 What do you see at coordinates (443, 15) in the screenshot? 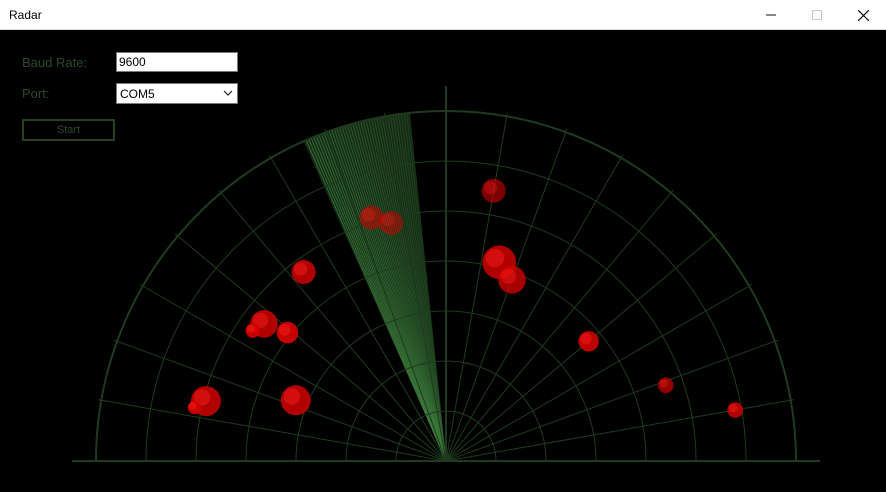
I see `title-bar: Radar` at bounding box center [443, 15].